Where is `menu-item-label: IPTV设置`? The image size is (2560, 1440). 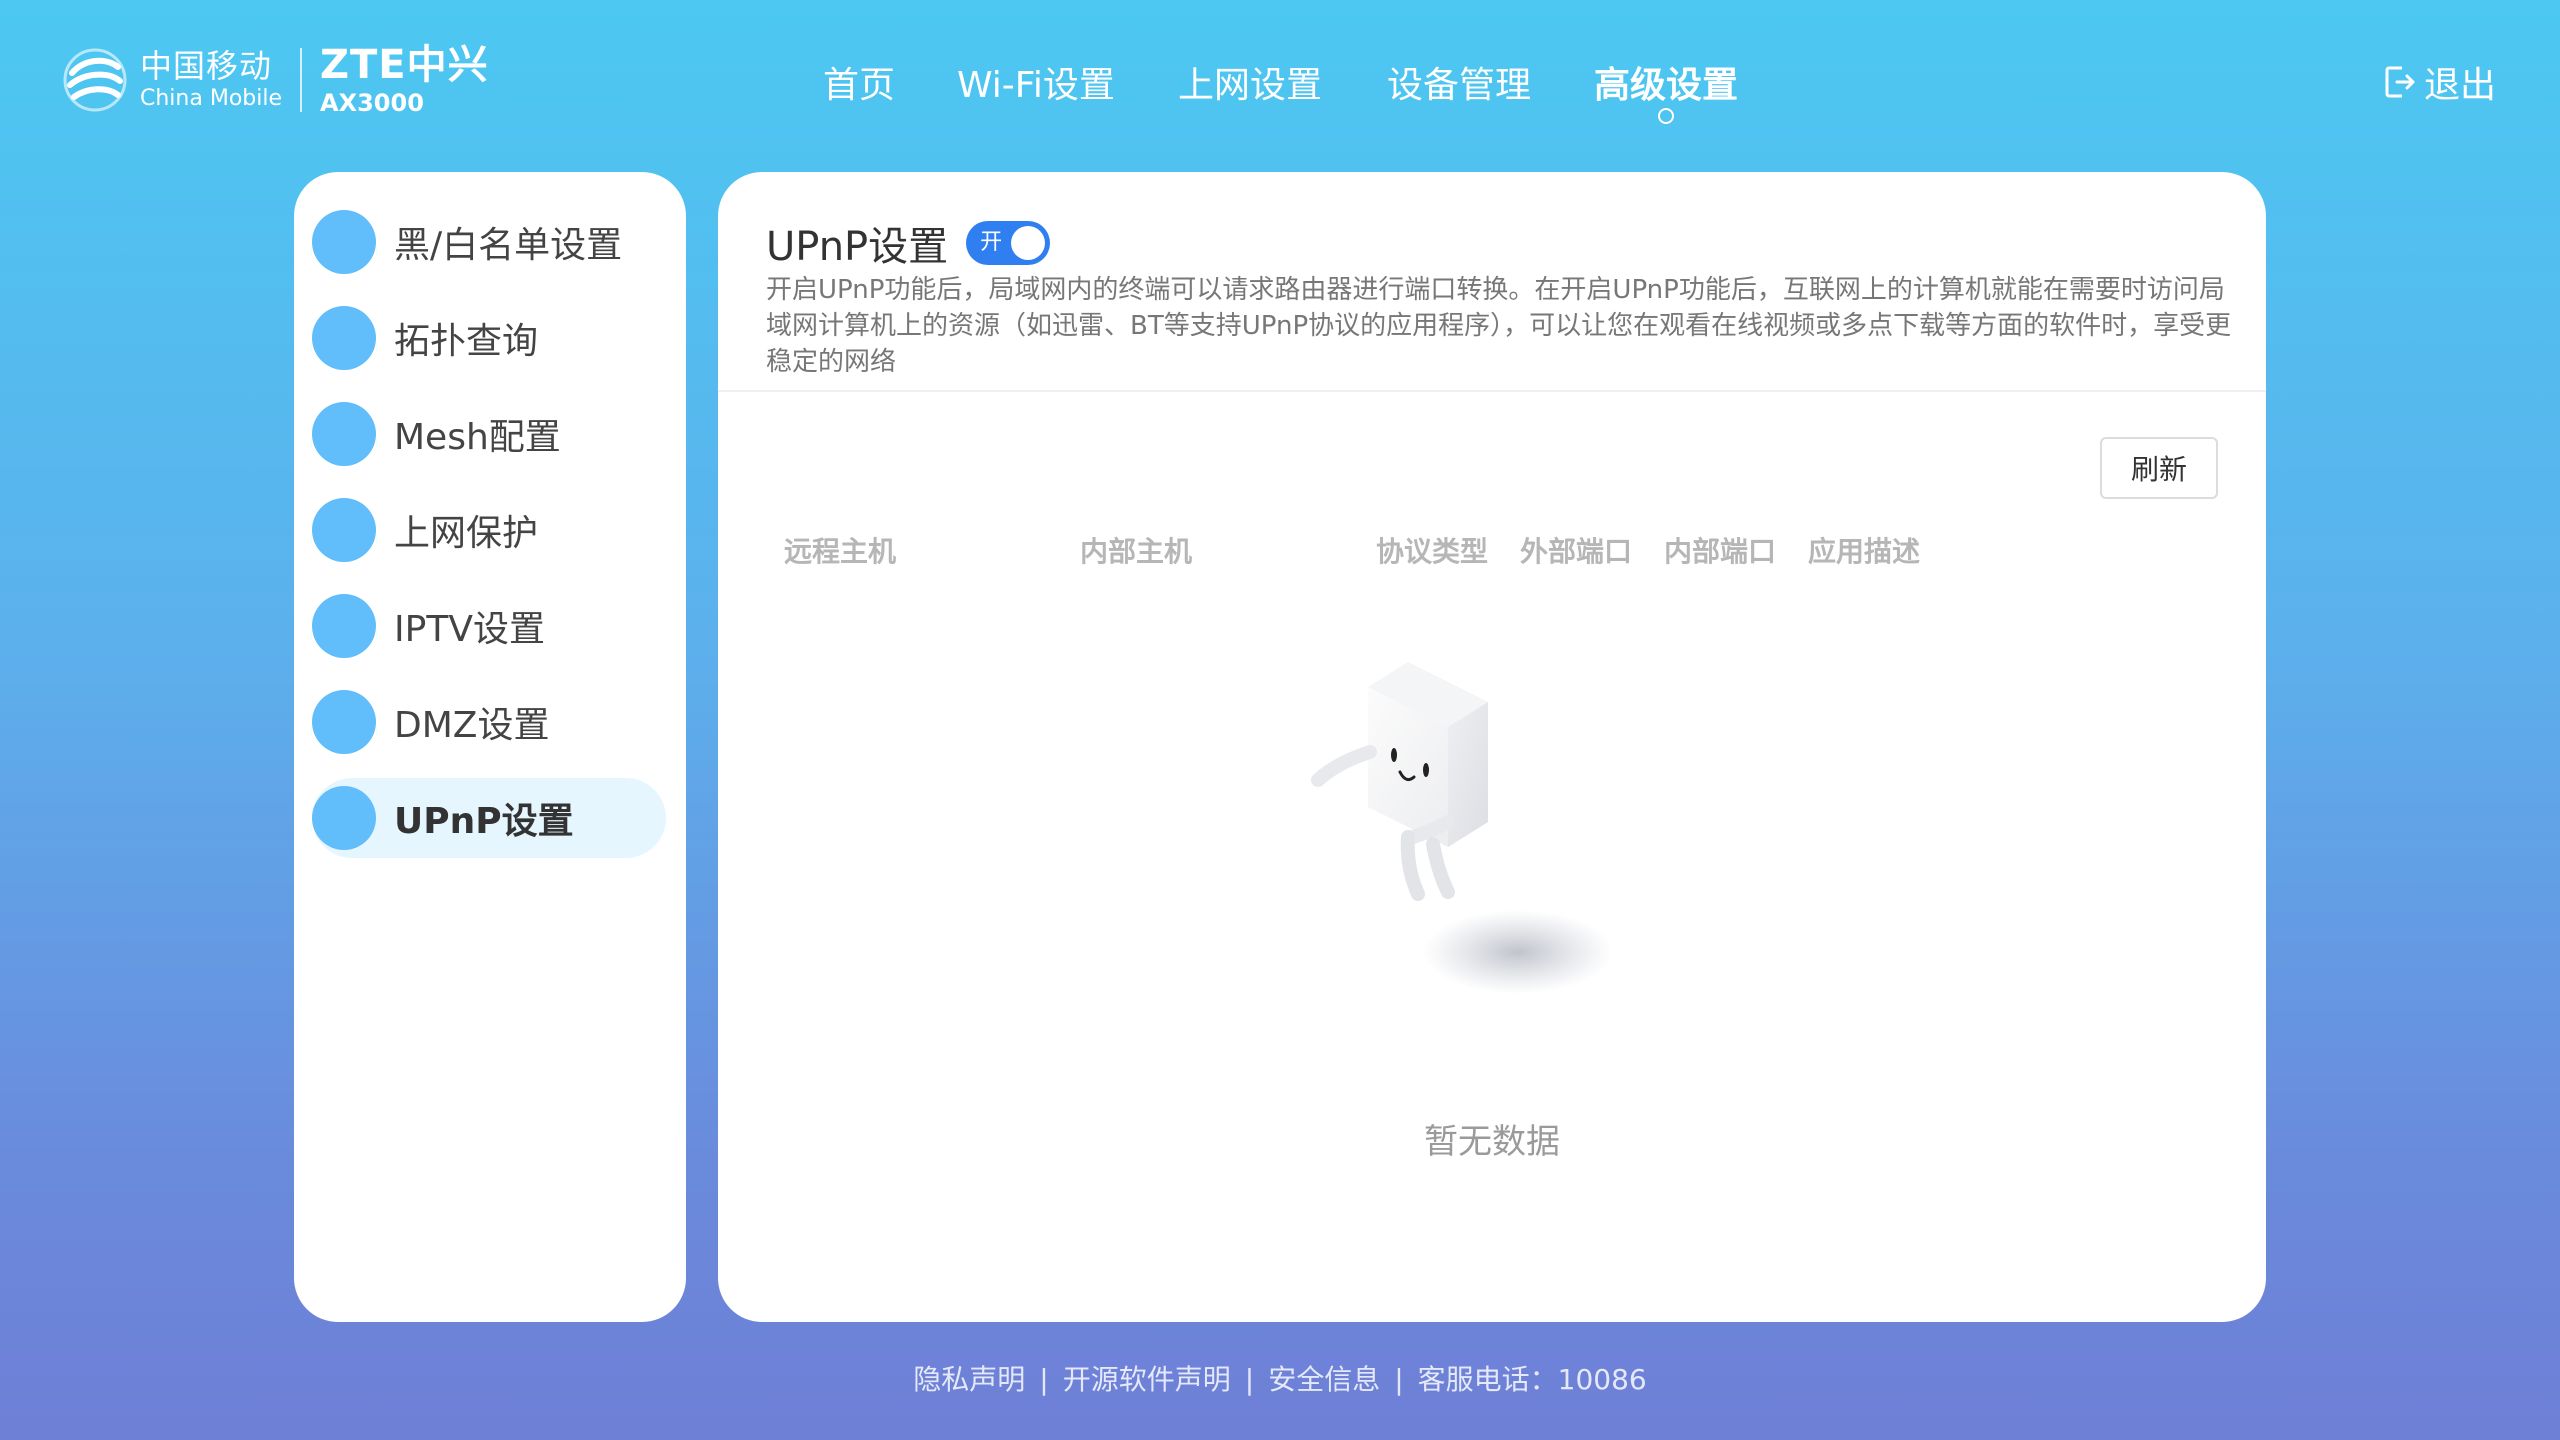 menu-item-label: IPTV设置 is located at coordinates (469, 629).